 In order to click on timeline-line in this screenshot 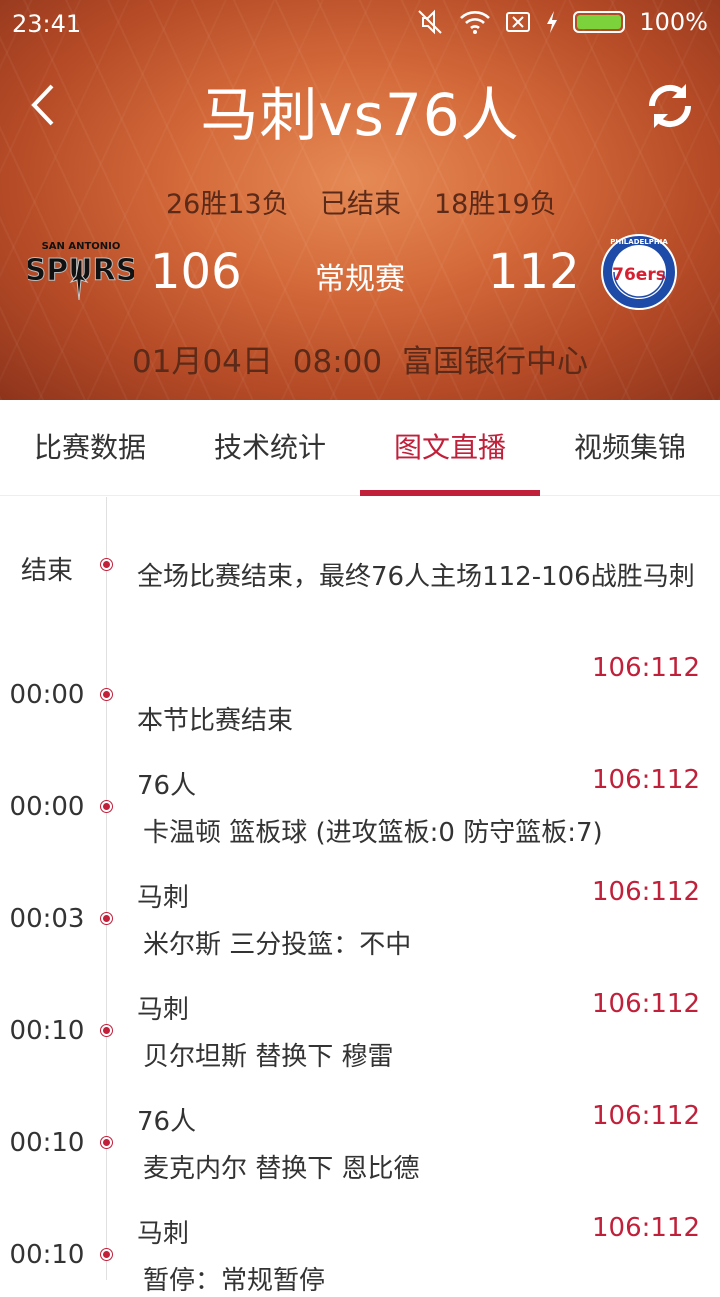, I will do `click(106, 888)`.